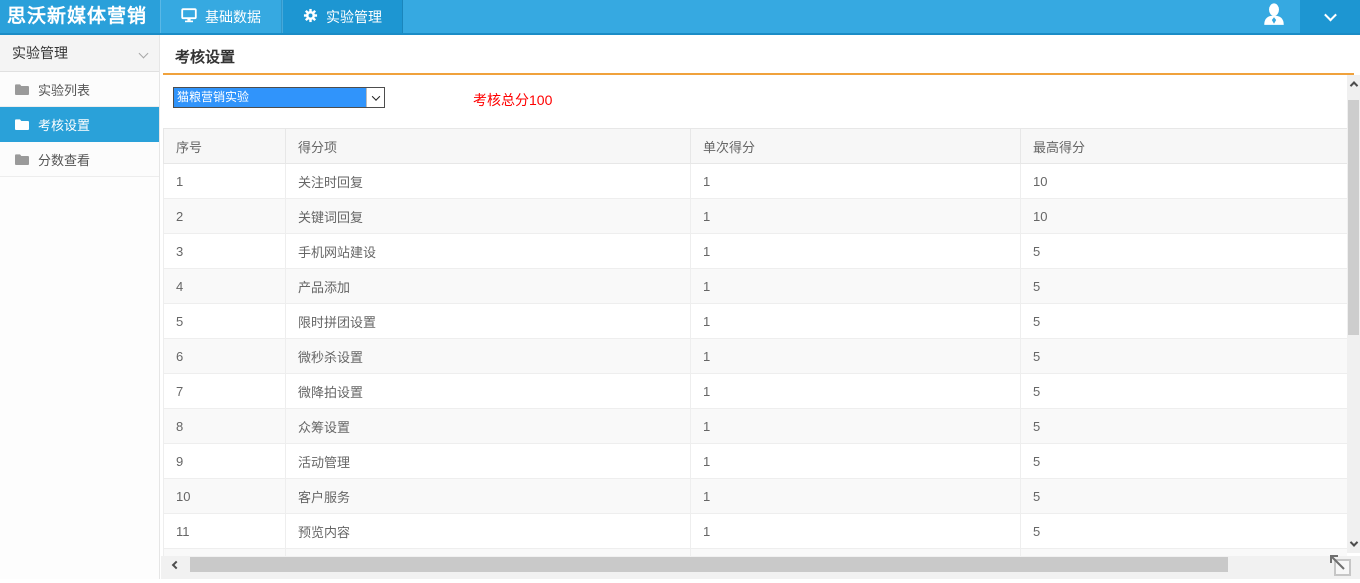 The width and height of the screenshot is (1360, 583). Describe the element at coordinates (354, 16) in the screenshot. I see `tab-label: 实验管理` at that location.